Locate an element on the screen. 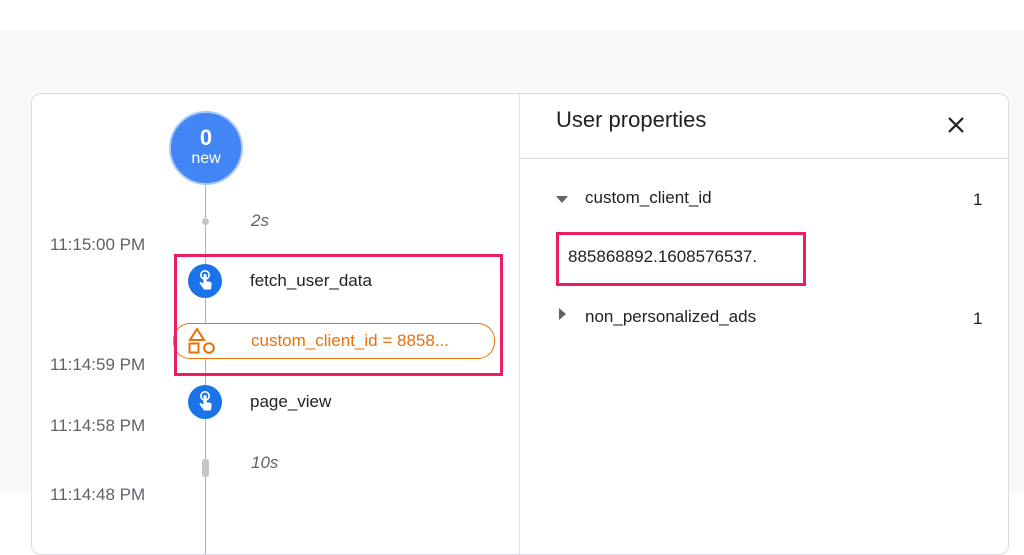 The width and height of the screenshot is (1024, 555). timestamp: 11:14:48 PM is located at coordinates (98, 494).